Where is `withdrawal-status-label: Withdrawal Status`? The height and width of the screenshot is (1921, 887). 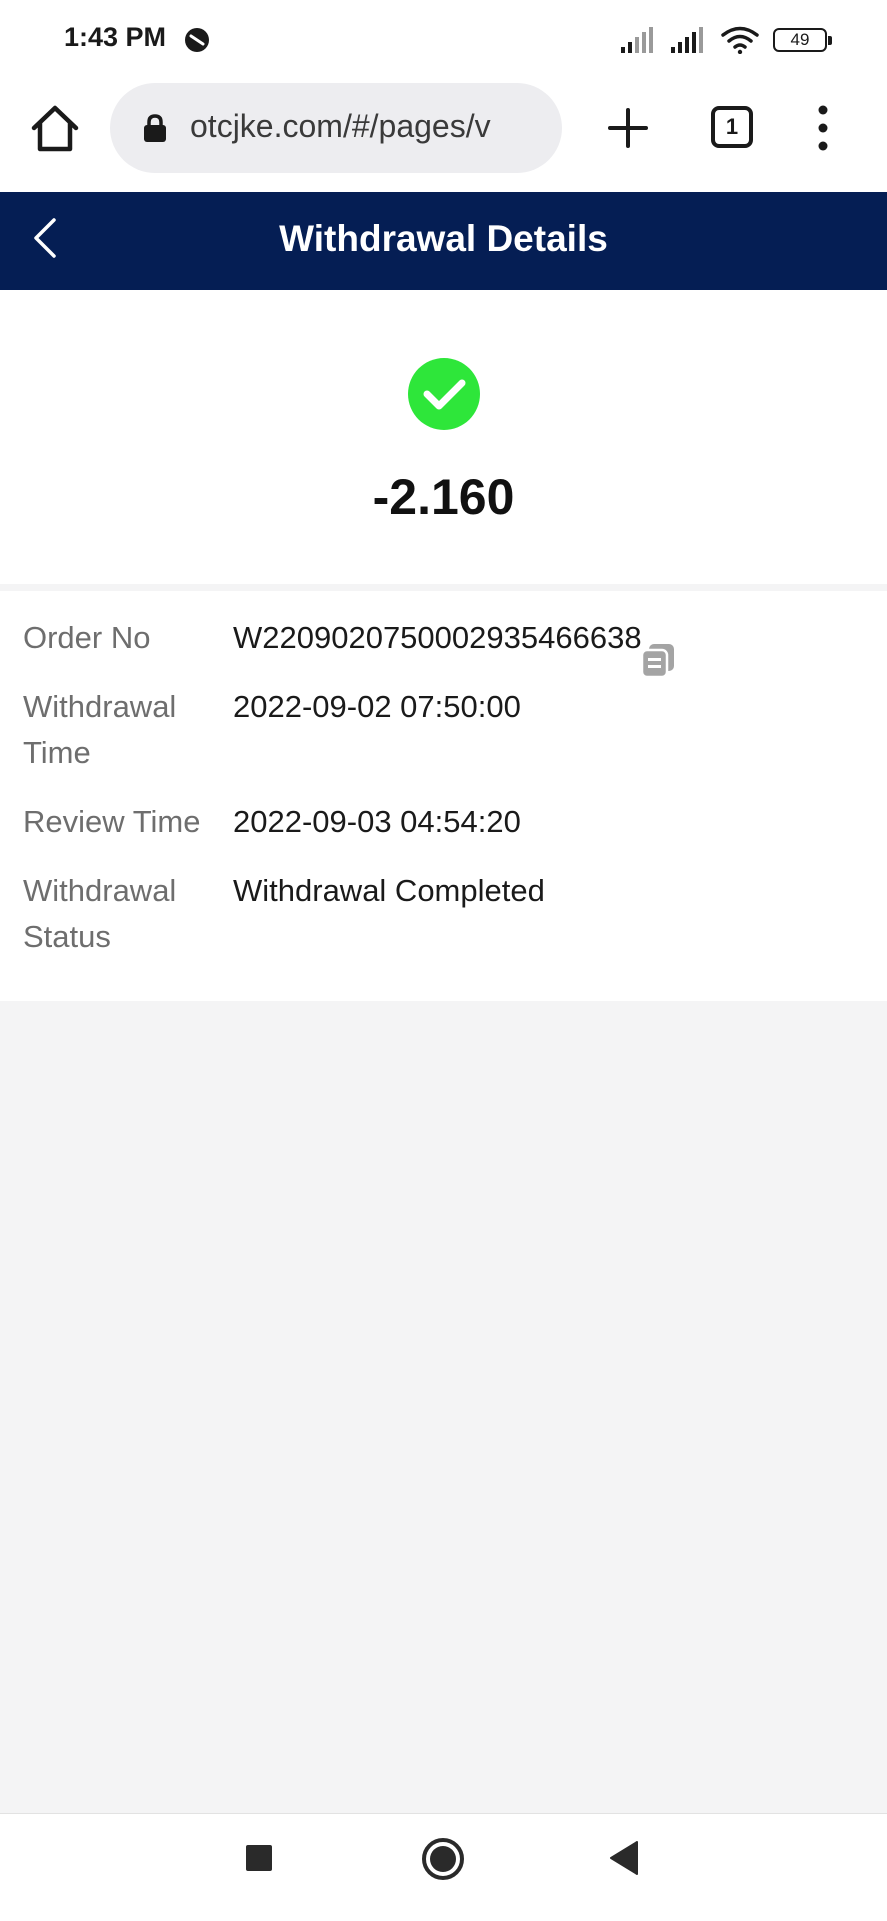
withdrawal-status-label: Withdrawal Status is located at coordinates (123, 914).